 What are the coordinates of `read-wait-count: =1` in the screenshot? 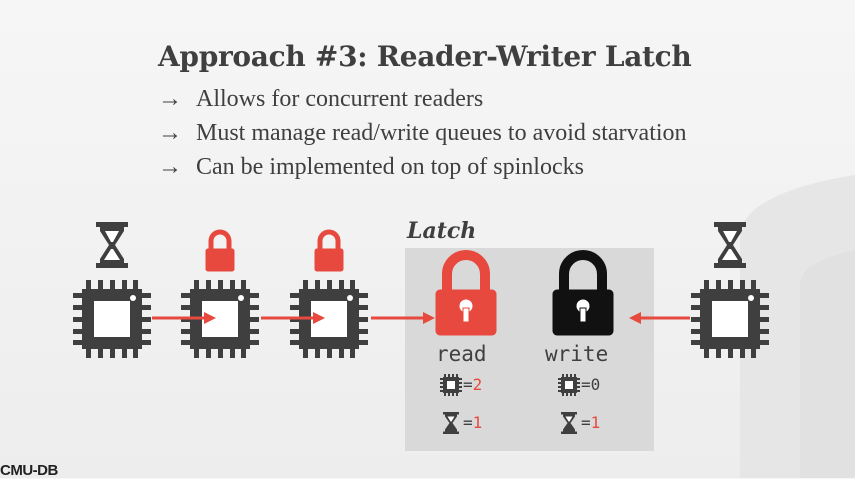 It's located at (472, 422).